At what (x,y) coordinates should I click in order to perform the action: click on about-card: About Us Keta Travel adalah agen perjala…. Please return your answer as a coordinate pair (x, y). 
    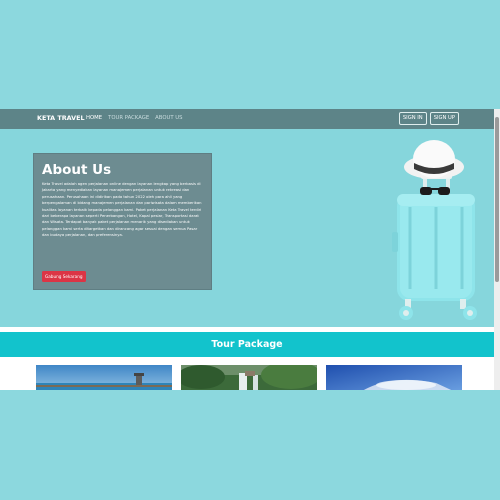
    Looking at the image, I should click on (122, 221).